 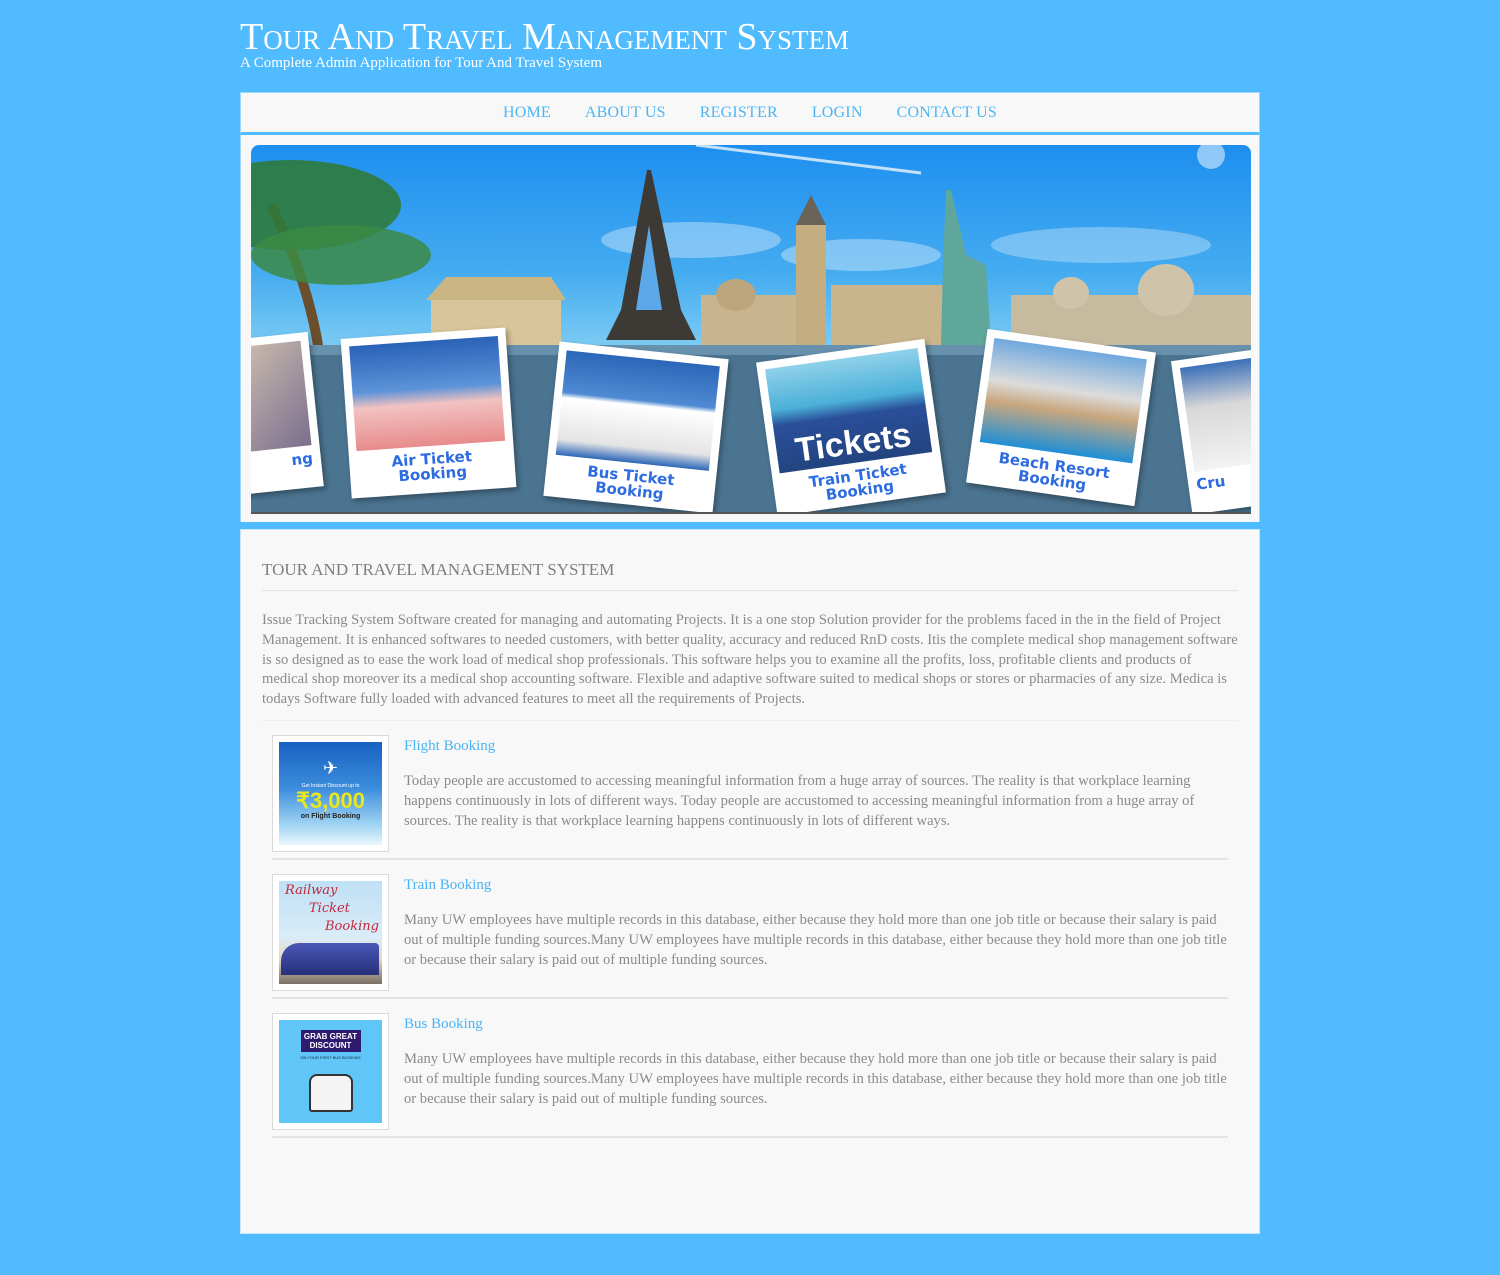 What do you see at coordinates (811, 285) in the screenshot?
I see `big-ben` at bounding box center [811, 285].